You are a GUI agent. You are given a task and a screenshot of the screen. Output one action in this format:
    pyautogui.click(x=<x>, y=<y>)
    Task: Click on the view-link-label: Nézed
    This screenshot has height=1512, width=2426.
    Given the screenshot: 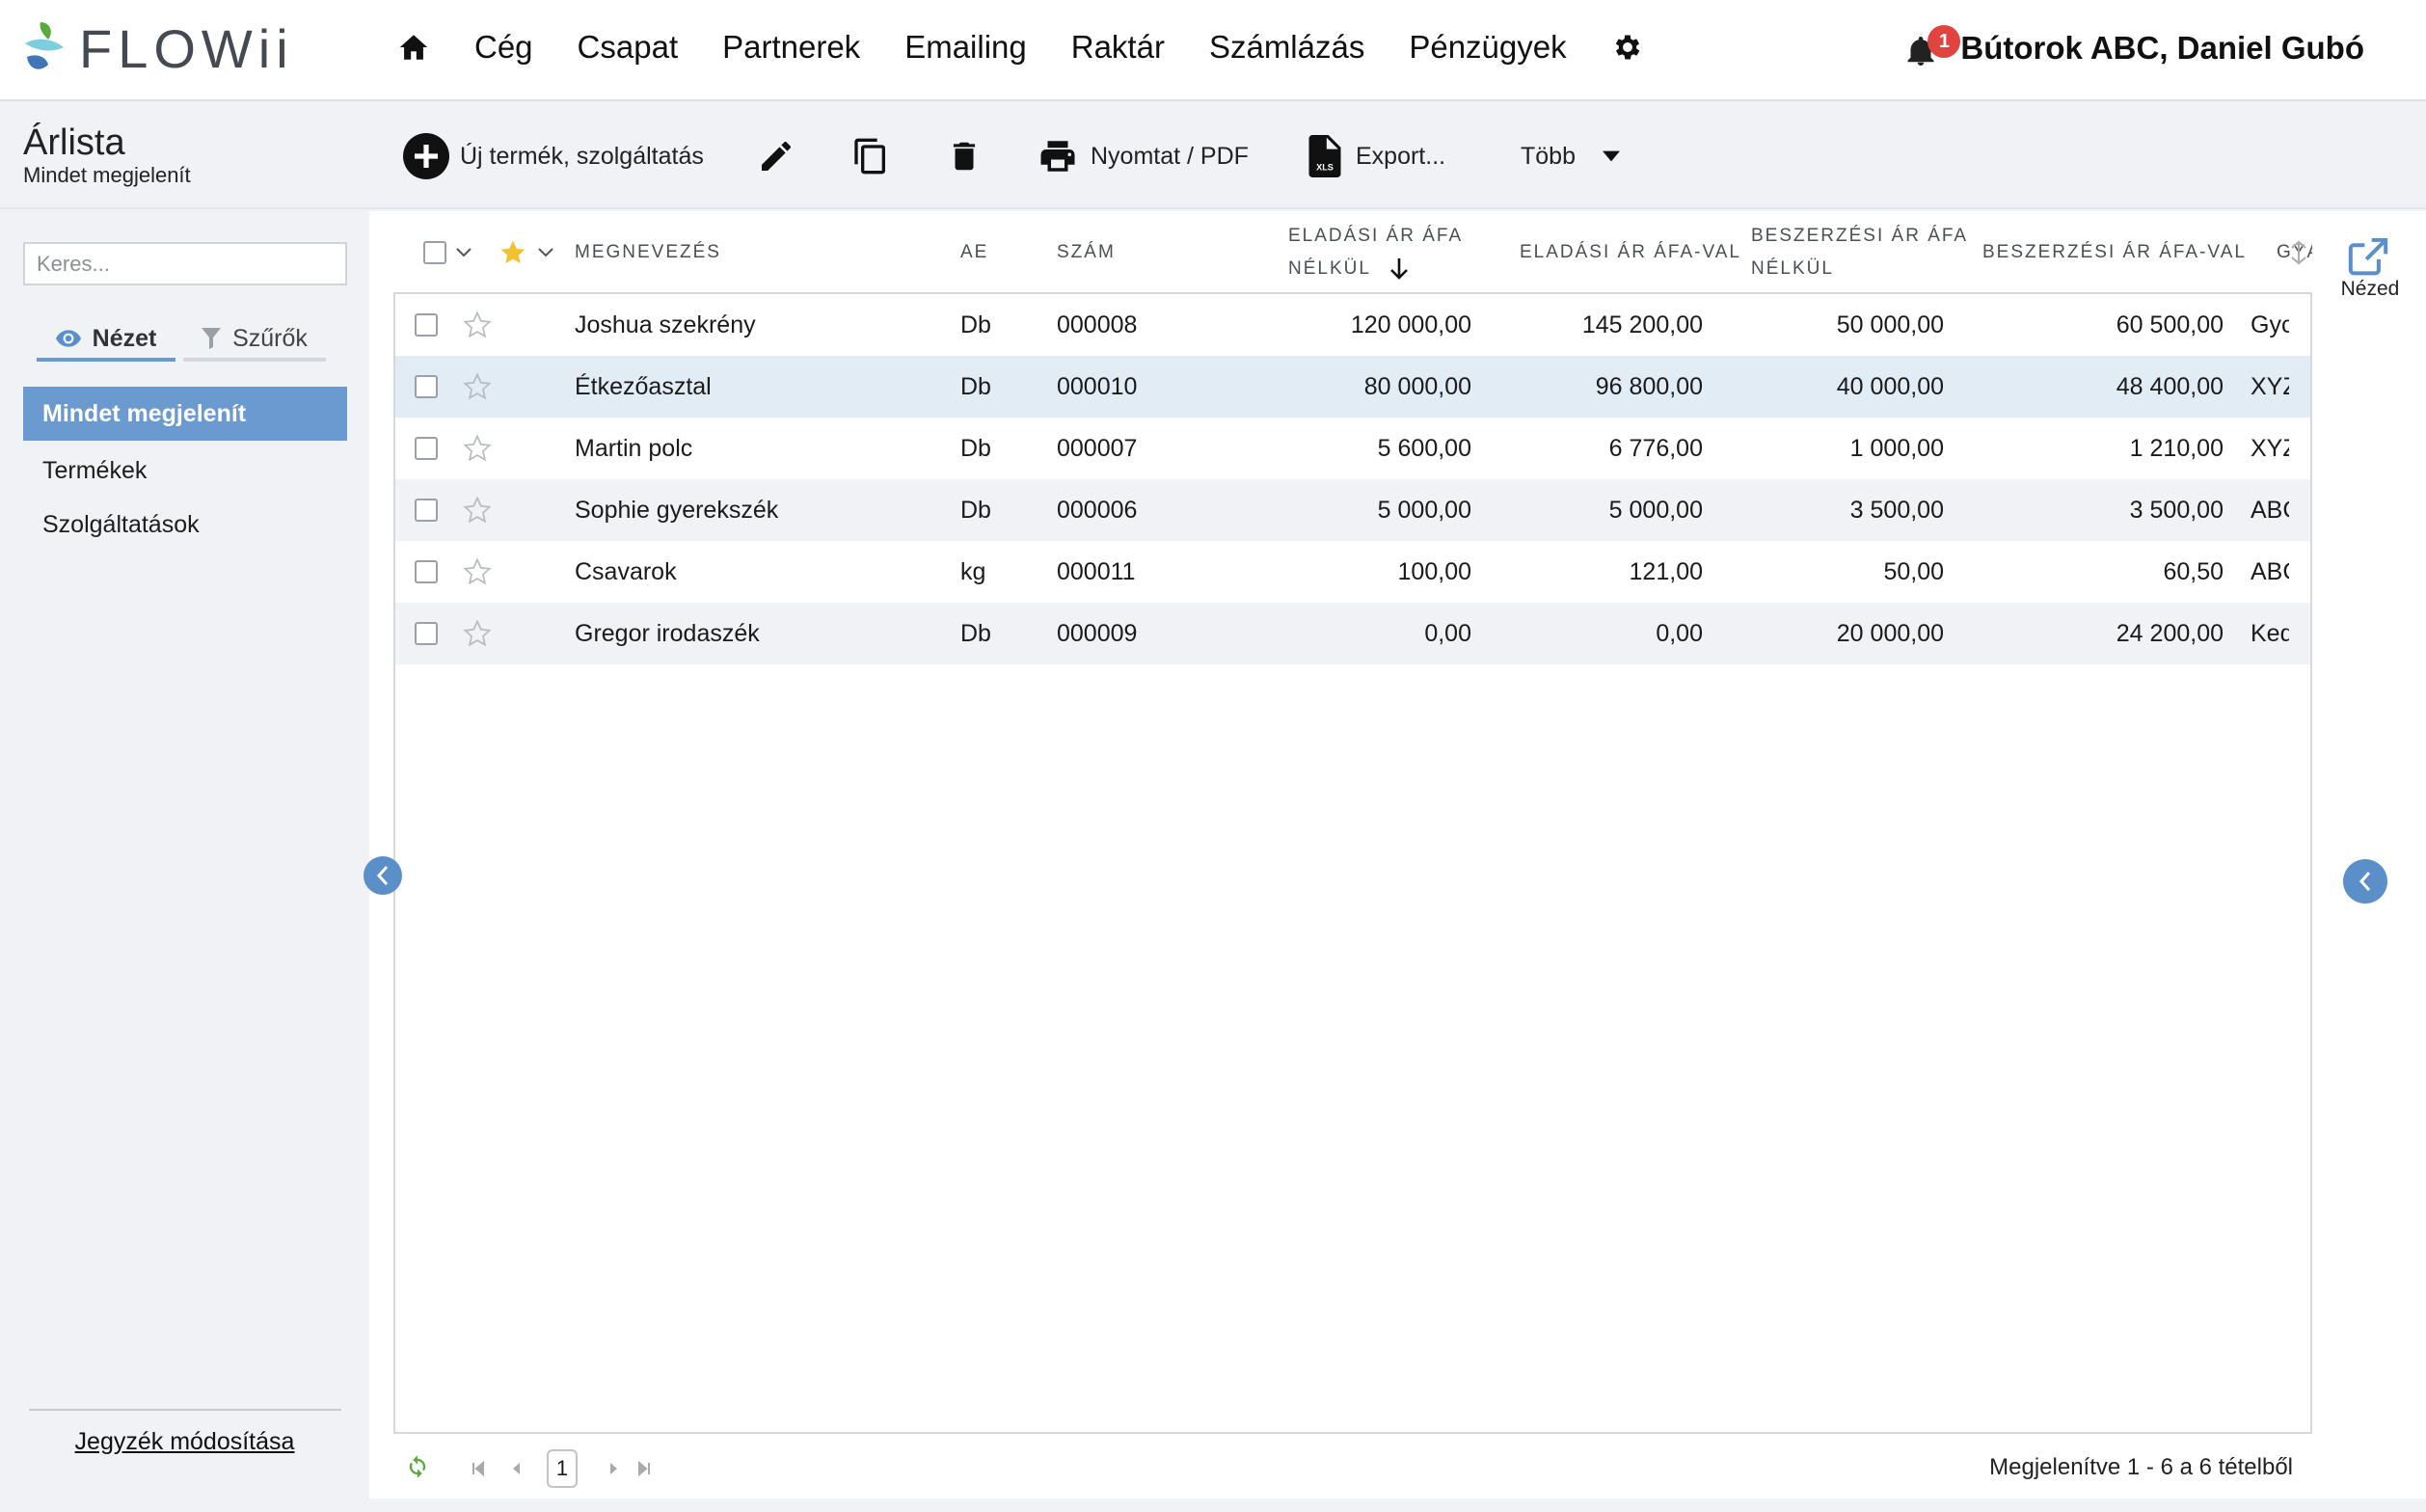 What is the action you would take?
    pyautogui.click(x=2370, y=289)
    